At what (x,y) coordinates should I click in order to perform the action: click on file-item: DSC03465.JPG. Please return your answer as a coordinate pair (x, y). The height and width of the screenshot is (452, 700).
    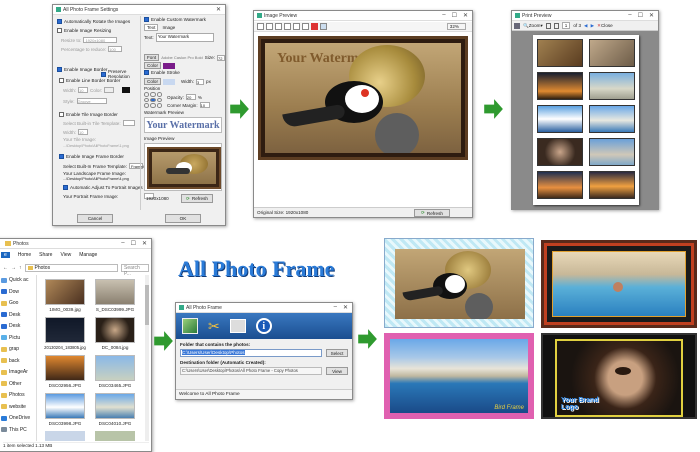
    Looking at the image, I should click on (115, 371).